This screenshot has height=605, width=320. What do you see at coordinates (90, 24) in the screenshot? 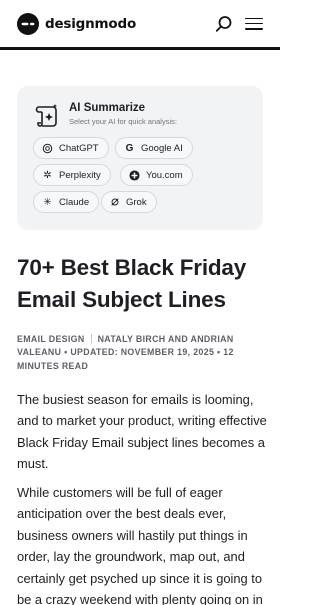
I see `brand-name: designmodo` at bounding box center [90, 24].